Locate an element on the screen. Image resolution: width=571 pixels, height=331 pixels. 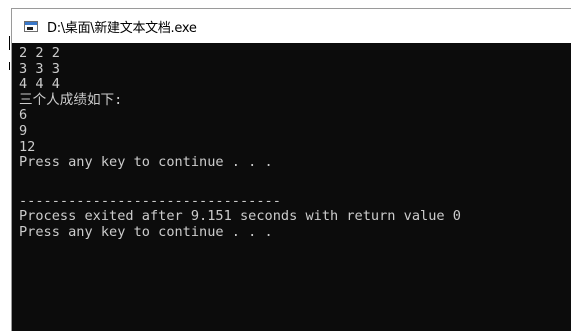
console-line: 三个人成绩如下: is located at coordinates (71, 99).